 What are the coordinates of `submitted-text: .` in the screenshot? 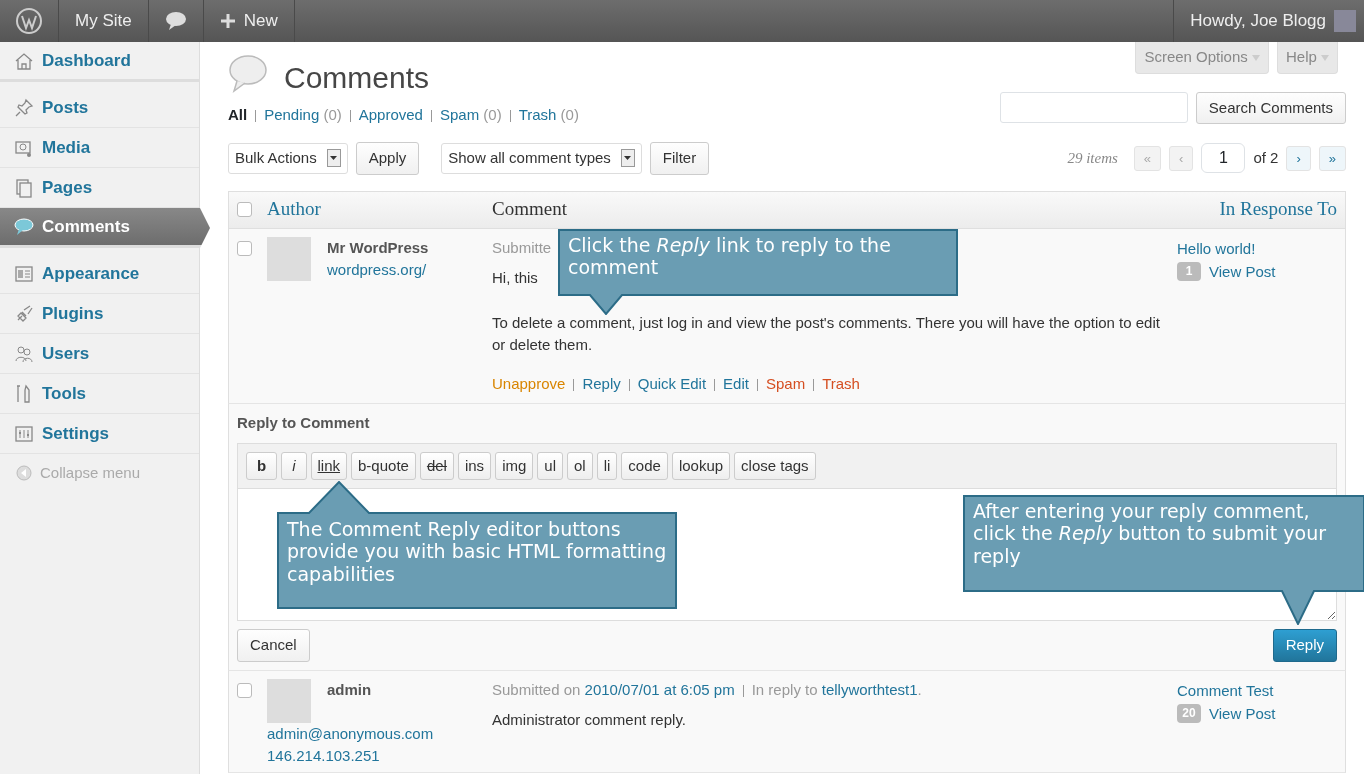 It's located at (919, 689).